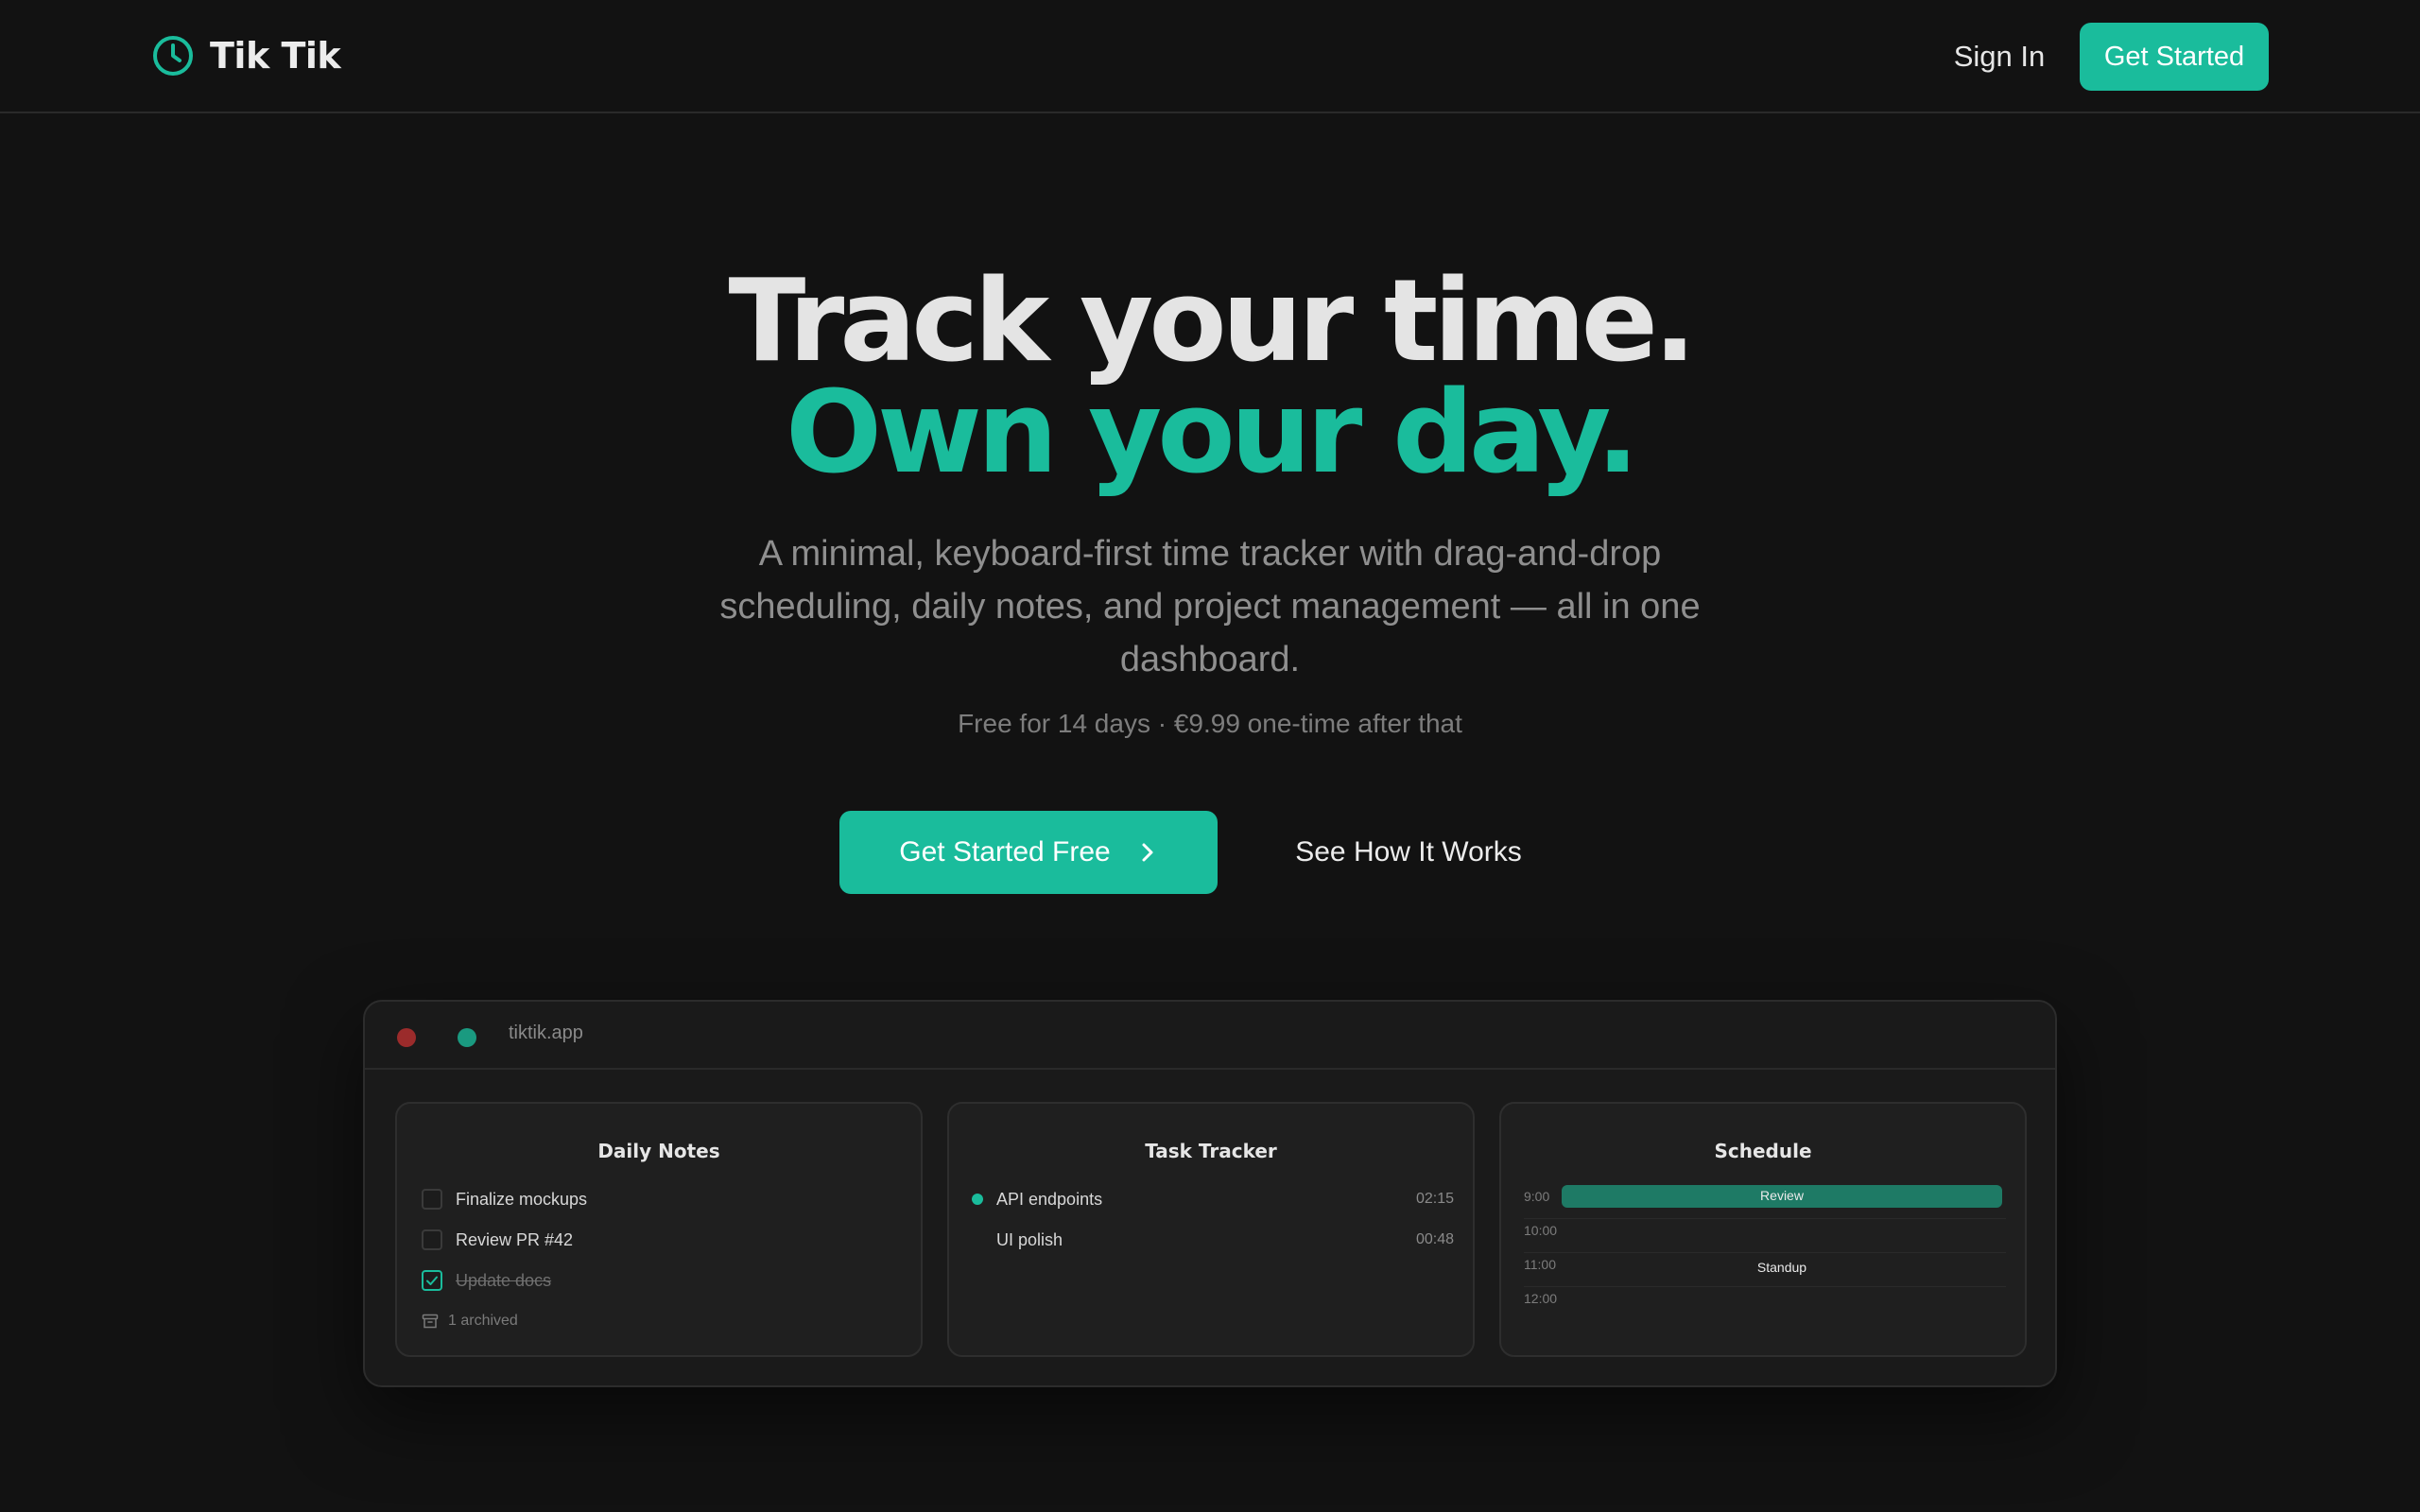  I want to click on daily-notes-title: Daily Notes, so click(658, 1151).